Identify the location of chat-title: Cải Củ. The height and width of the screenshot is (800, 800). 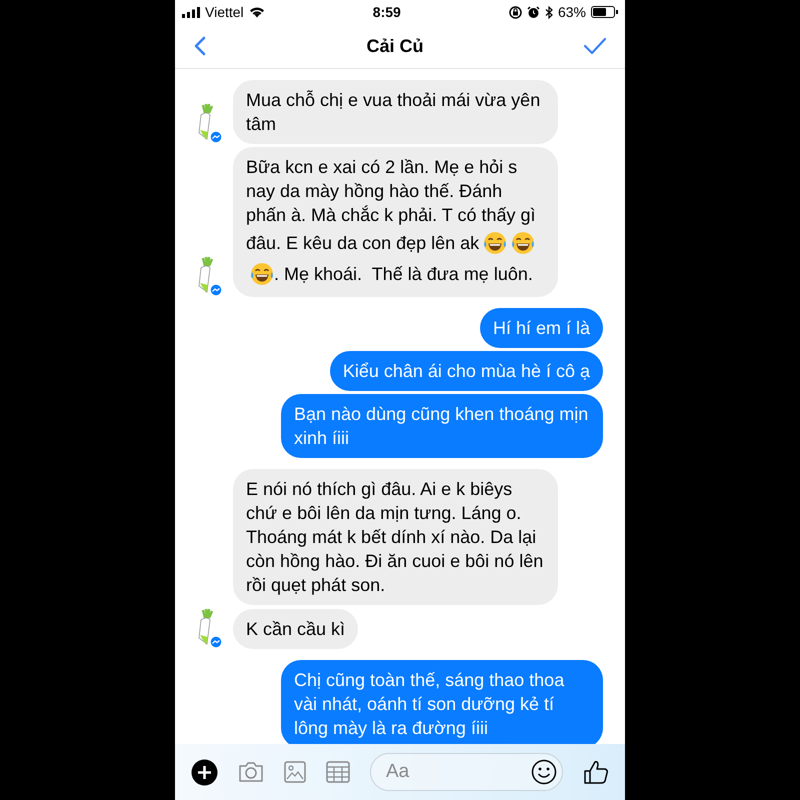
(395, 46).